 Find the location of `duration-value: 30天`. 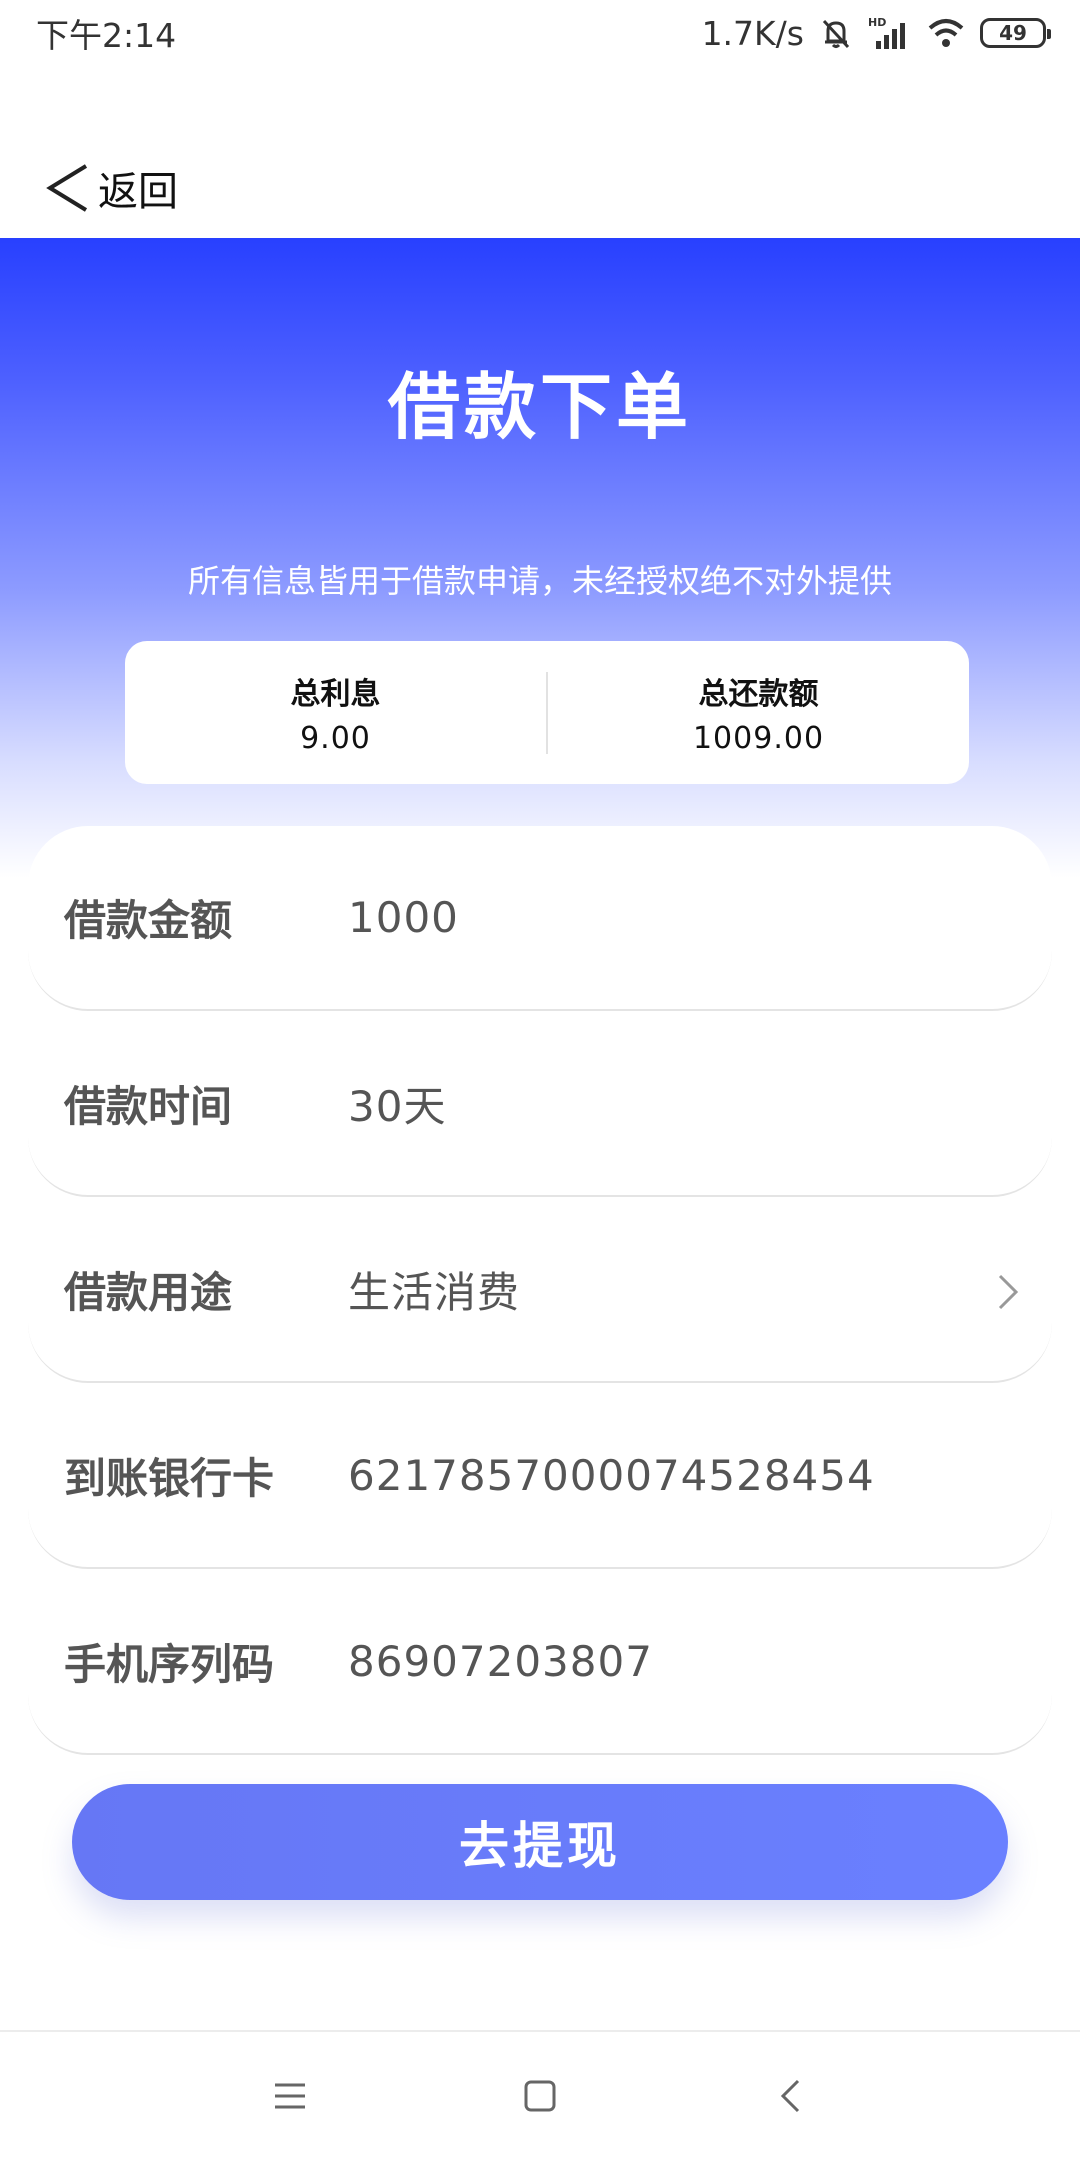

duration-value: 30天 is located at coordinates (668, 1103).